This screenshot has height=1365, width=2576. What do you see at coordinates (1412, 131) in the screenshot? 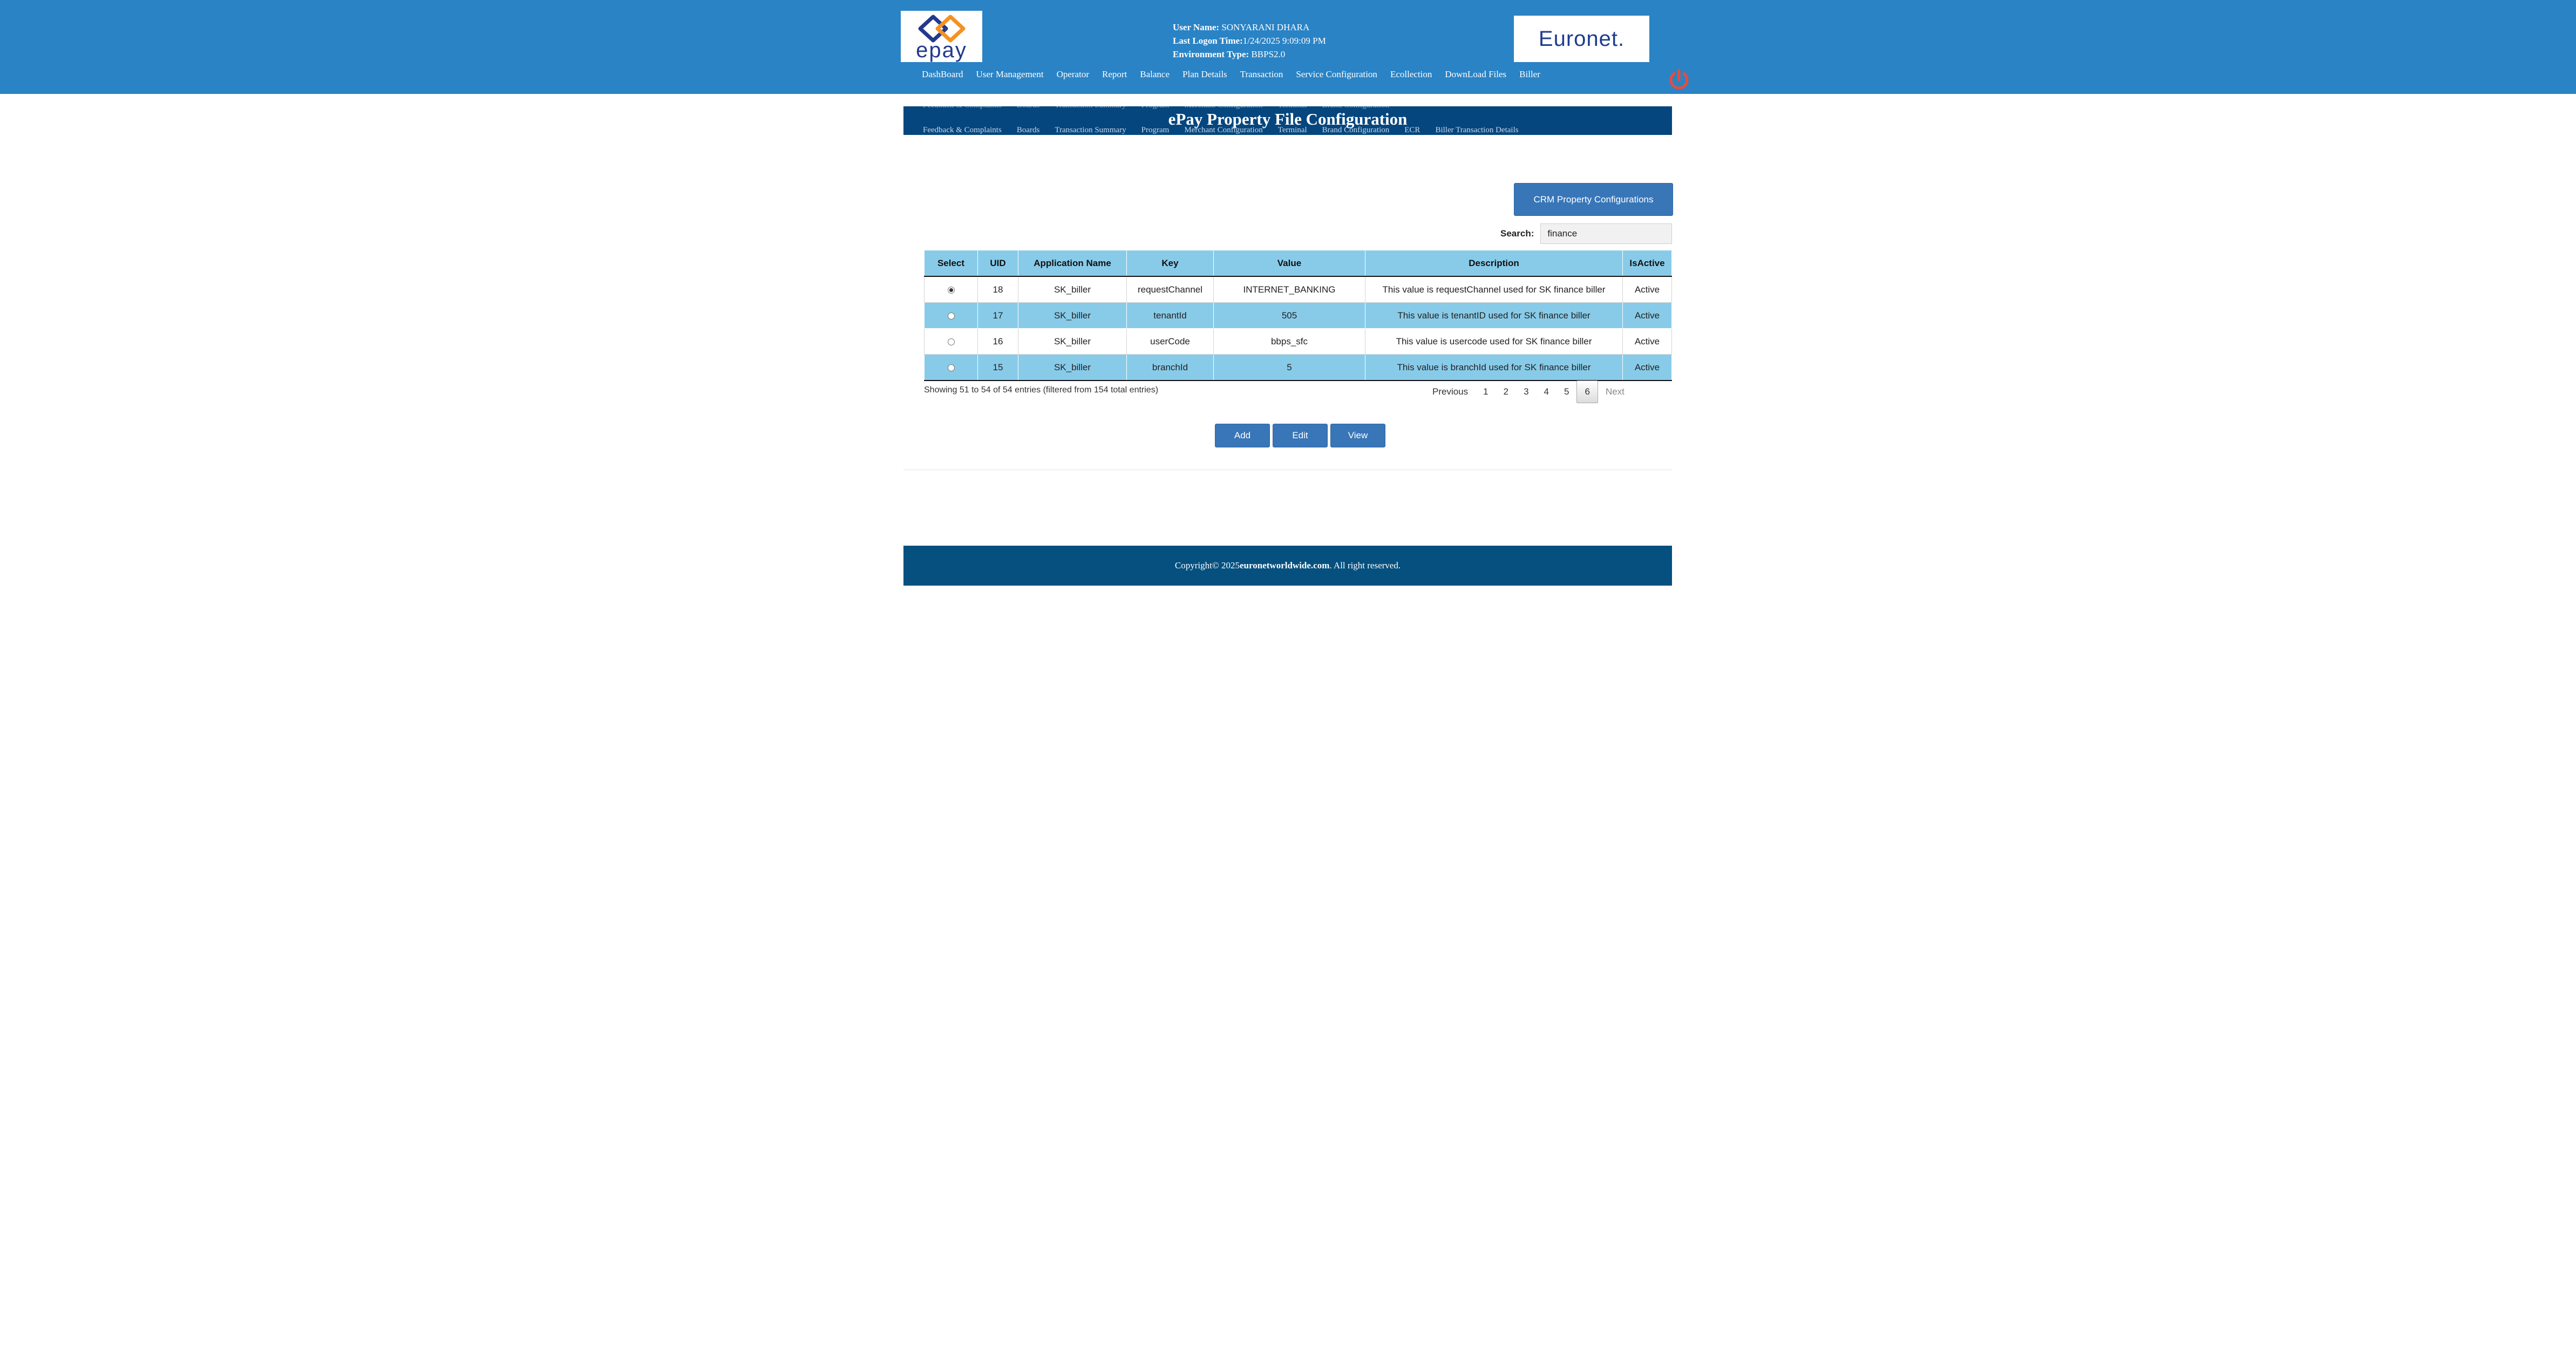
I see `submenu-ecr: ECR` at bounding box center [1412, 131].